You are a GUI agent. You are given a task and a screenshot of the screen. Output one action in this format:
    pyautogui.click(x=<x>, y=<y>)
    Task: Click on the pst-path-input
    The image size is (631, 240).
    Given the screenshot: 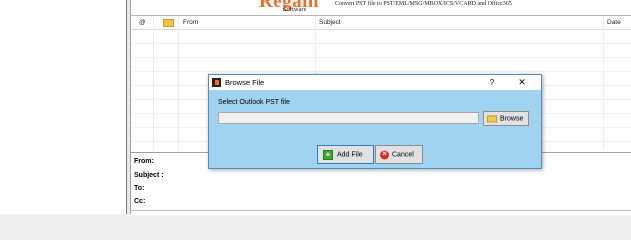 What is the action you would take?
    pyautogui.click(x=348, y=118)
    